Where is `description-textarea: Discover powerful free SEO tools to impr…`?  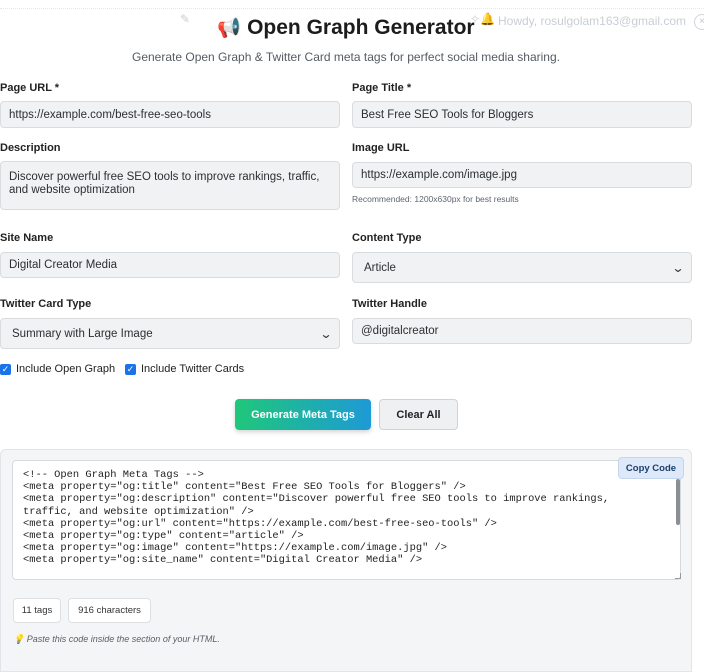 description-textarea: Discover powerful free SEO tools to impr… is located at coordinates (170, 185).